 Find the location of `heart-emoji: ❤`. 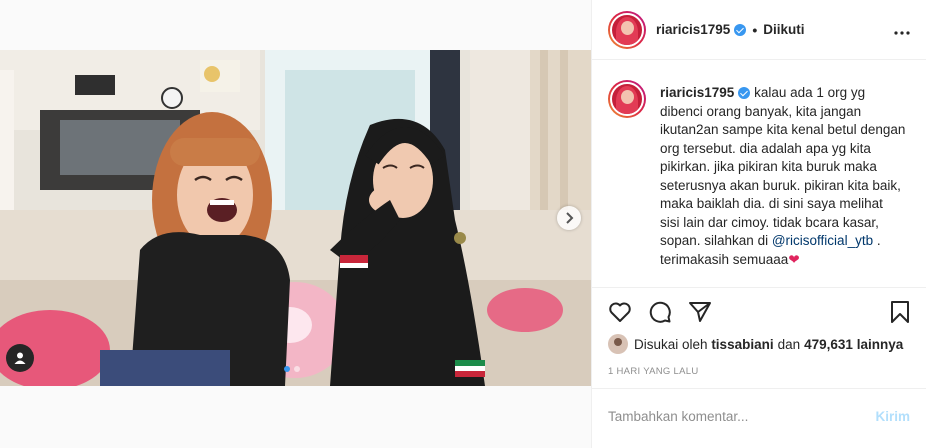

heart-emoji: ❤ is located at coordinates (794, 259).